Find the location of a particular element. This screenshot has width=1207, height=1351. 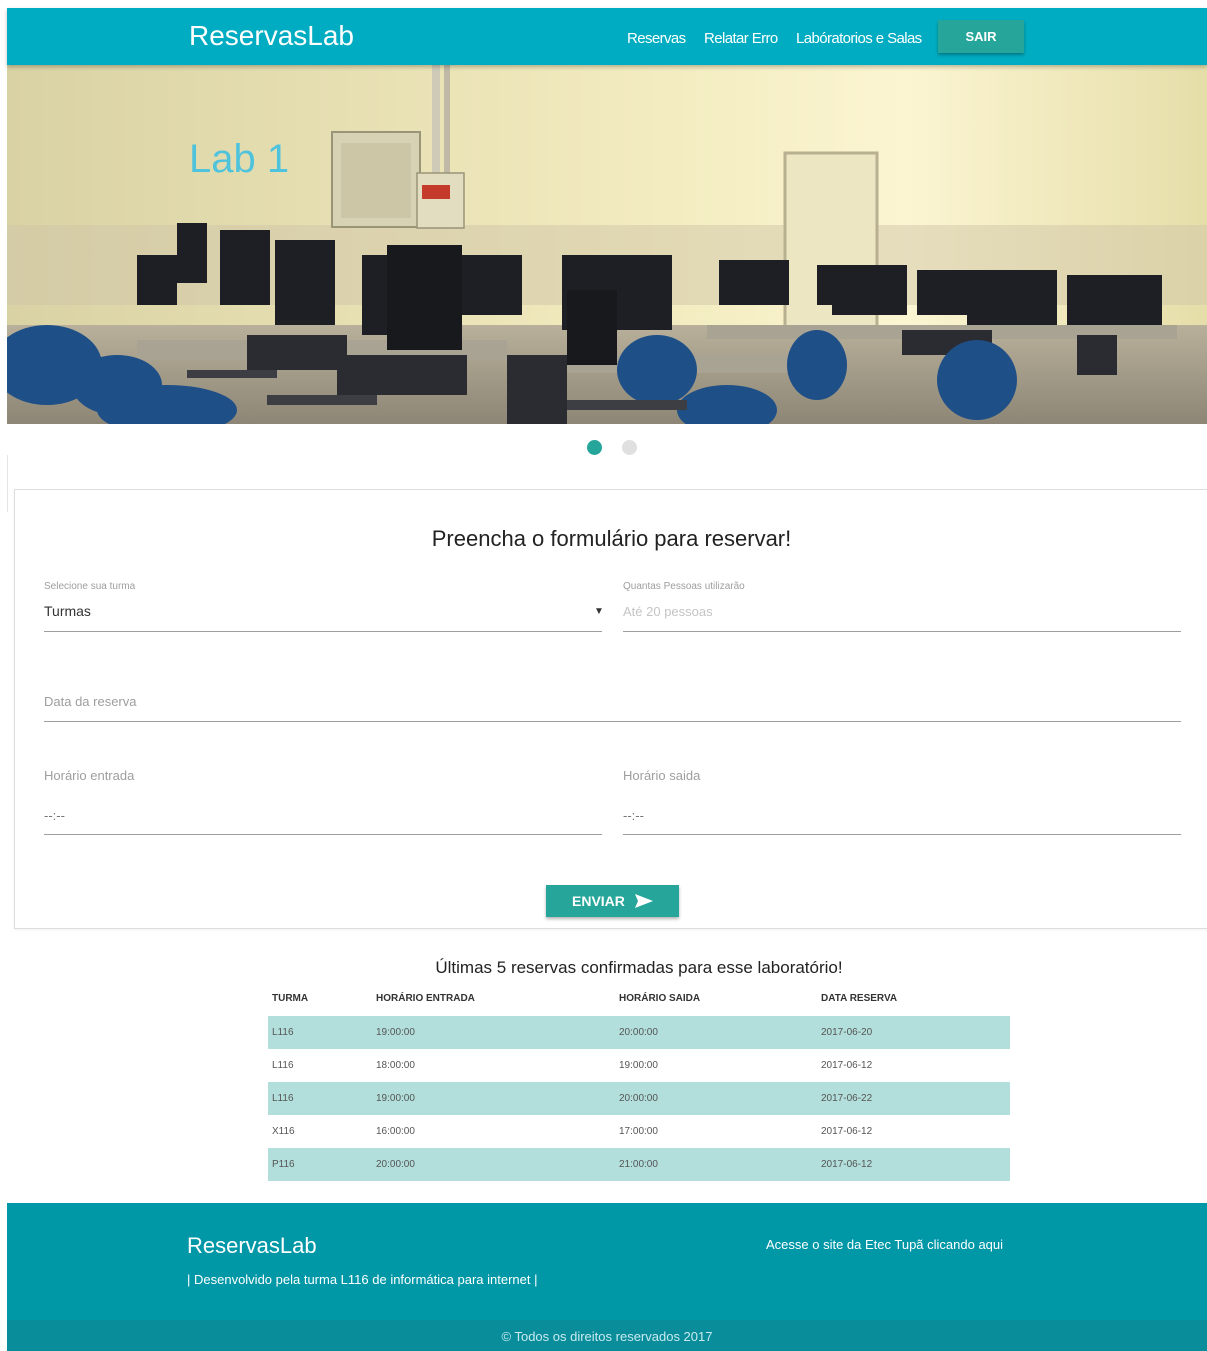

logout-button: SAIR is located at coordinates (981, 36).